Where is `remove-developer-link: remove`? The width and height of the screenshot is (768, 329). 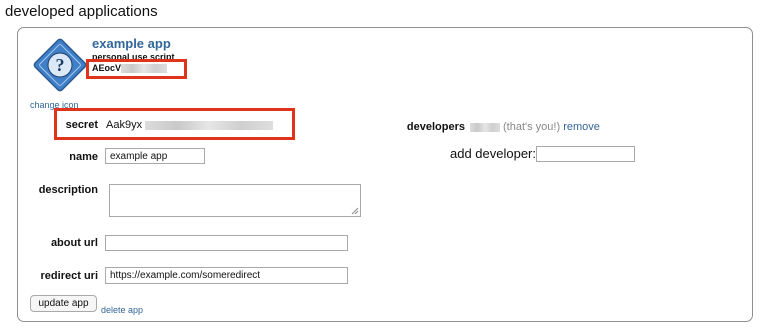
remove-developer-link: remove is located at coordinates (581, 127).